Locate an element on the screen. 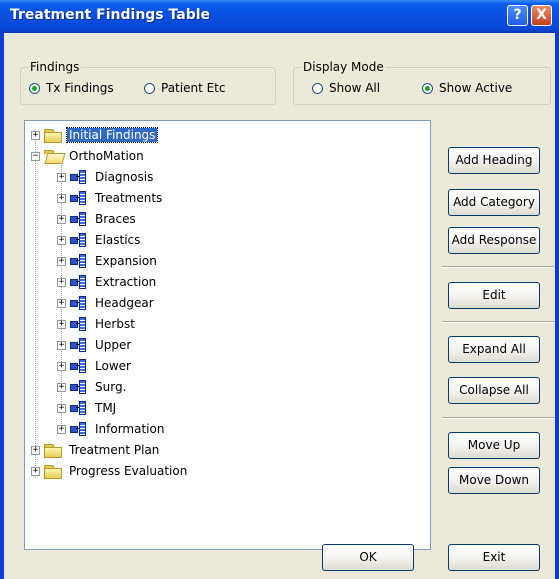 This screenshot has width=559, height=579. patient-etc-radio: Patient Etc is located at coordinates (184, 88).